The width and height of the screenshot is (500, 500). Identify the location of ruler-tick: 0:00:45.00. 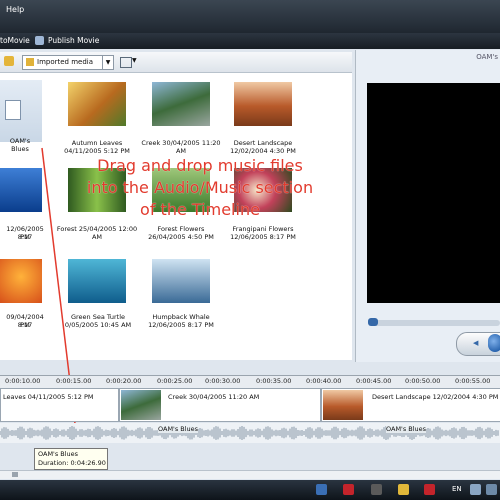
(374, 381).